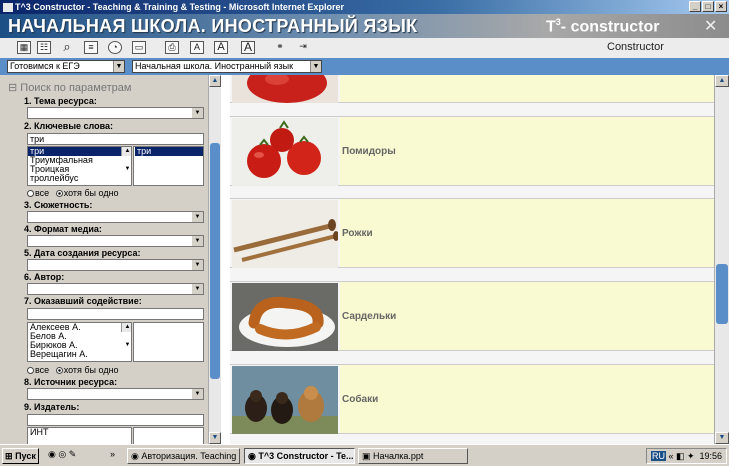 The height and width of the screenshot is (466, 729). I want to click on filter-search-title: ⊟ Поиск по параметрам, so click(69, 87).